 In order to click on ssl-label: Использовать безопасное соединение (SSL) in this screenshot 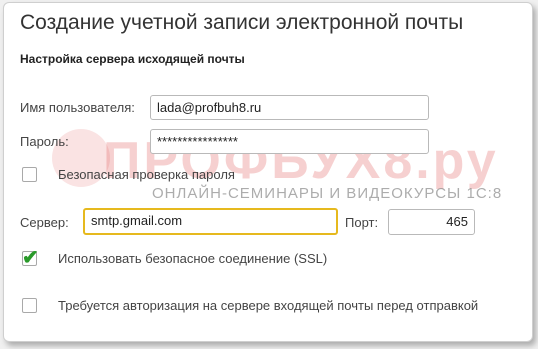, I will do `click(193, 258)`.